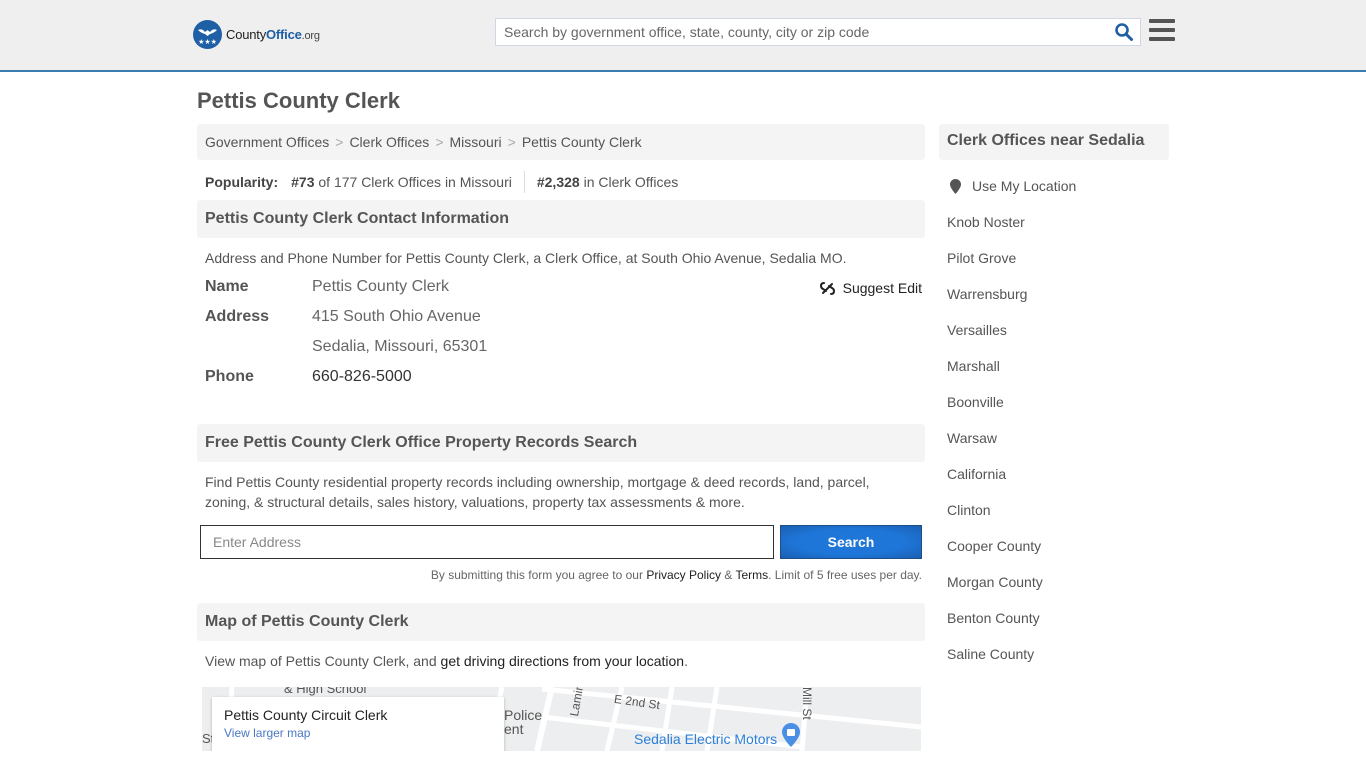 The width and height of the screenshot is (1366, 768). I want to click on map-label-police2: ent, so click(514, 729).